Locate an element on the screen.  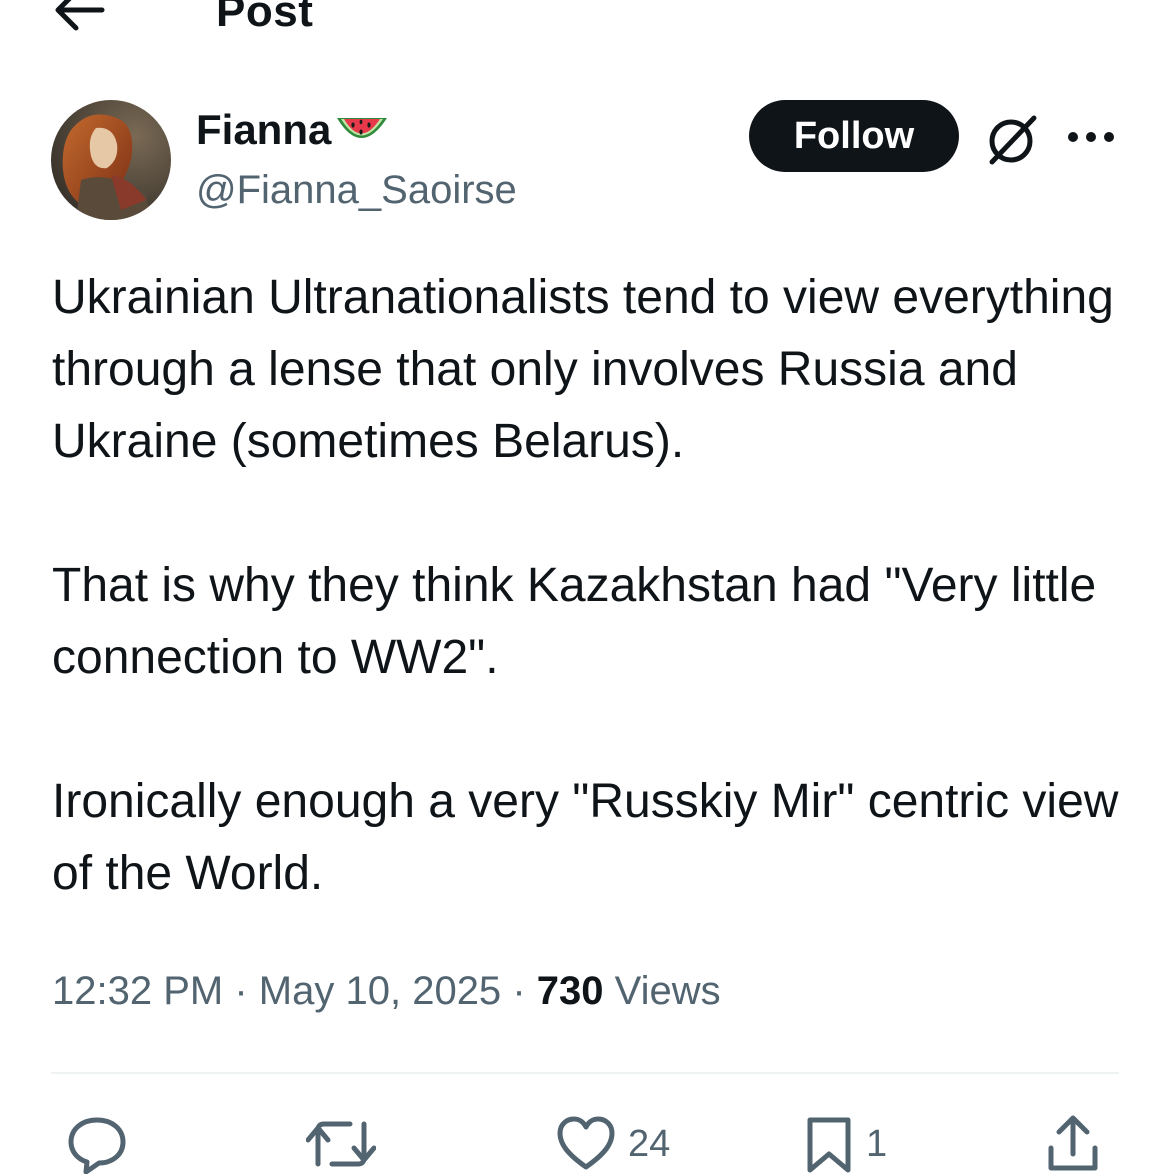
bookmark-button: 1 is located at coordinates (845, 1144).